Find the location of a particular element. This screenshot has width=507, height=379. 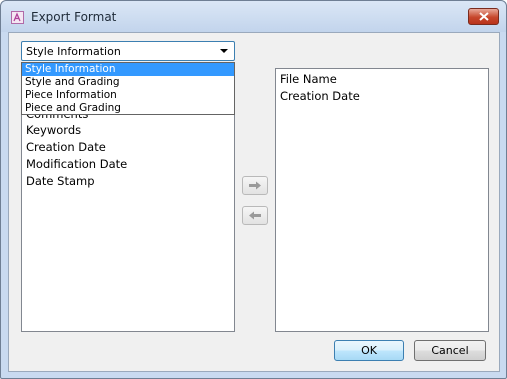

close-icon is located at coordinates (483, 16).